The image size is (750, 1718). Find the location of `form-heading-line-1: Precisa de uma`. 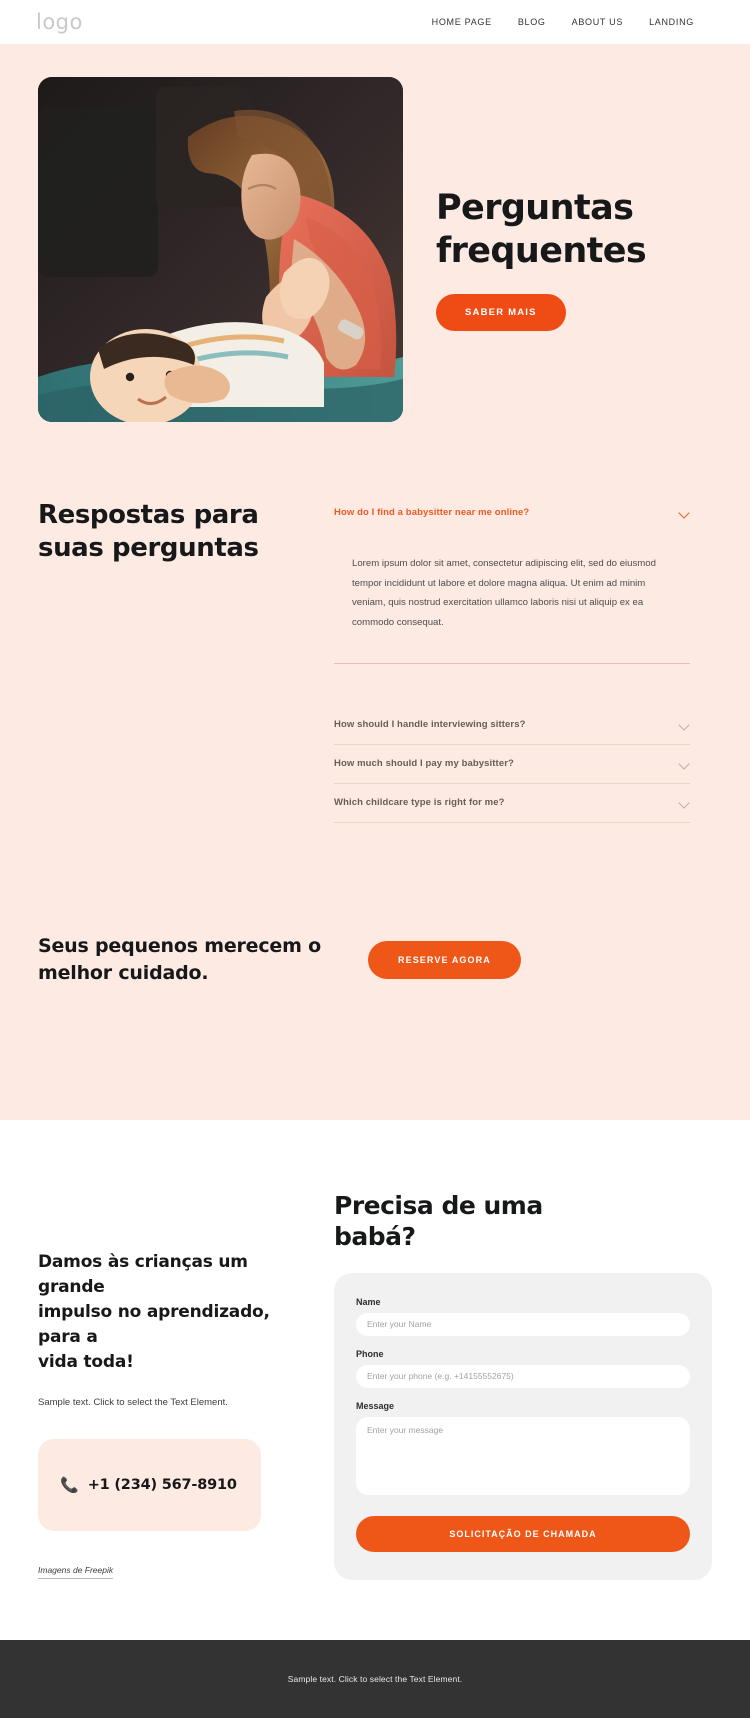

form-heading-line-1: Precisa de uma is located at coordinates (438, 1205).